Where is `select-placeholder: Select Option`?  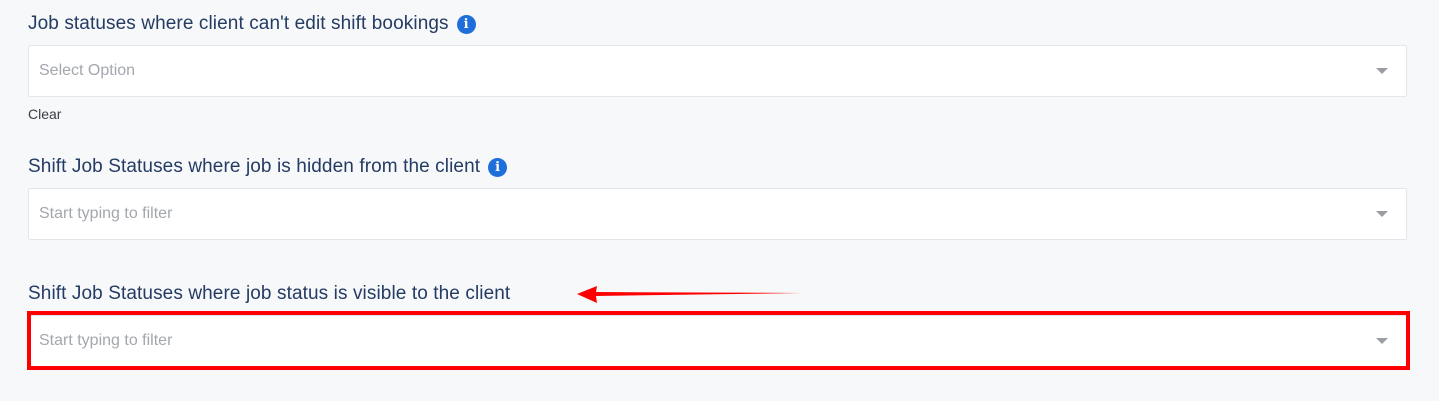 select-placeholder: Select Option is located at coordinates (87, 70).